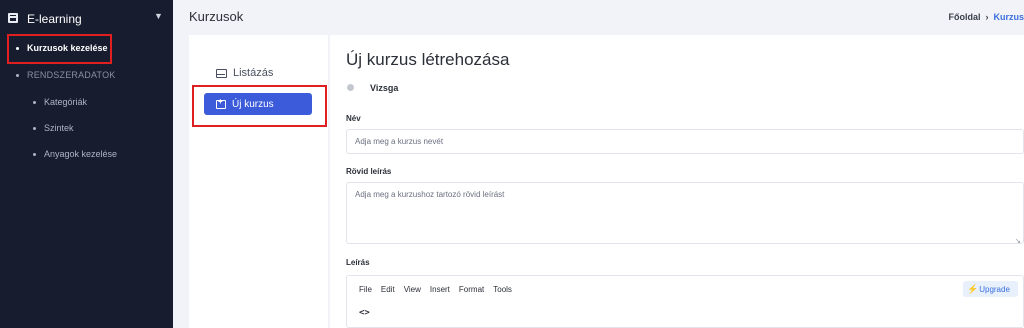  What do you see at coordinates (685, 141) in the screenshot?
I see `course-name-input` at bounding box center [685, 141].